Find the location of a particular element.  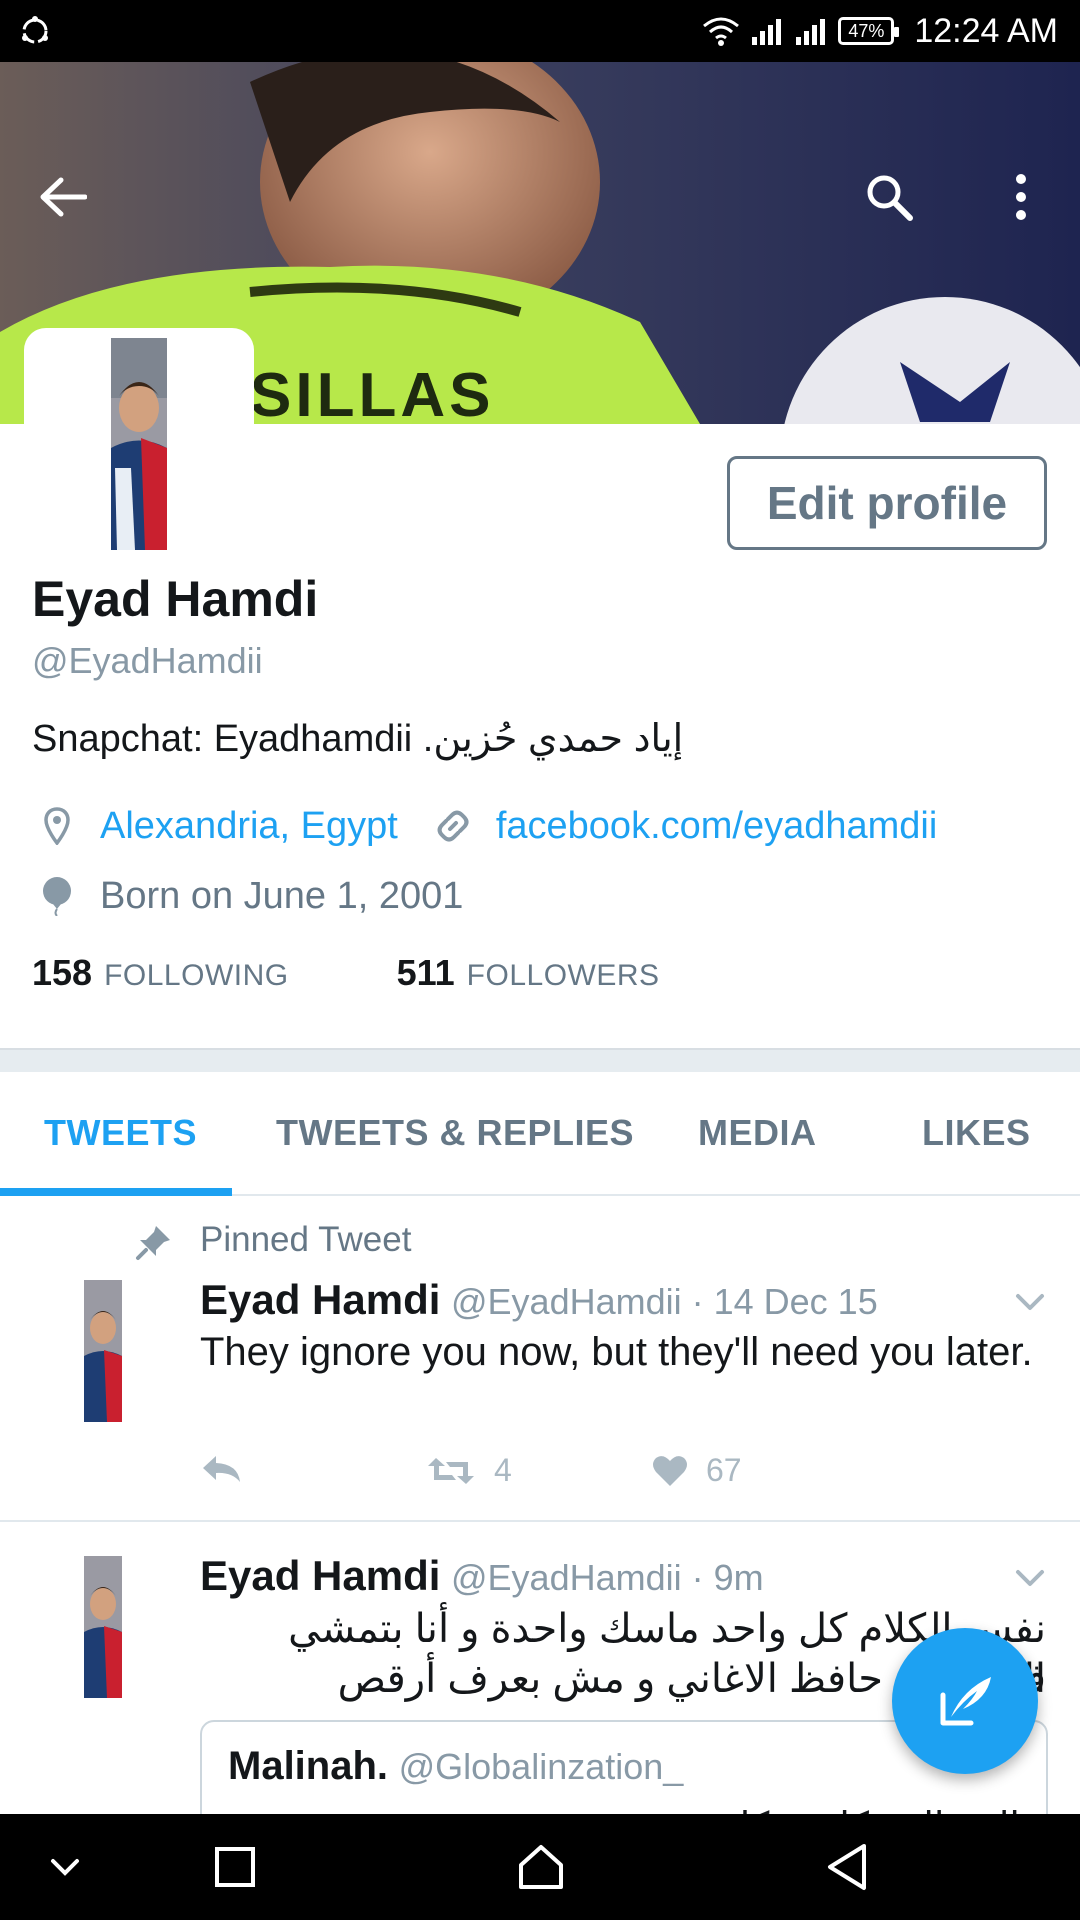

home-icon is located at coordinates (541, 1867).